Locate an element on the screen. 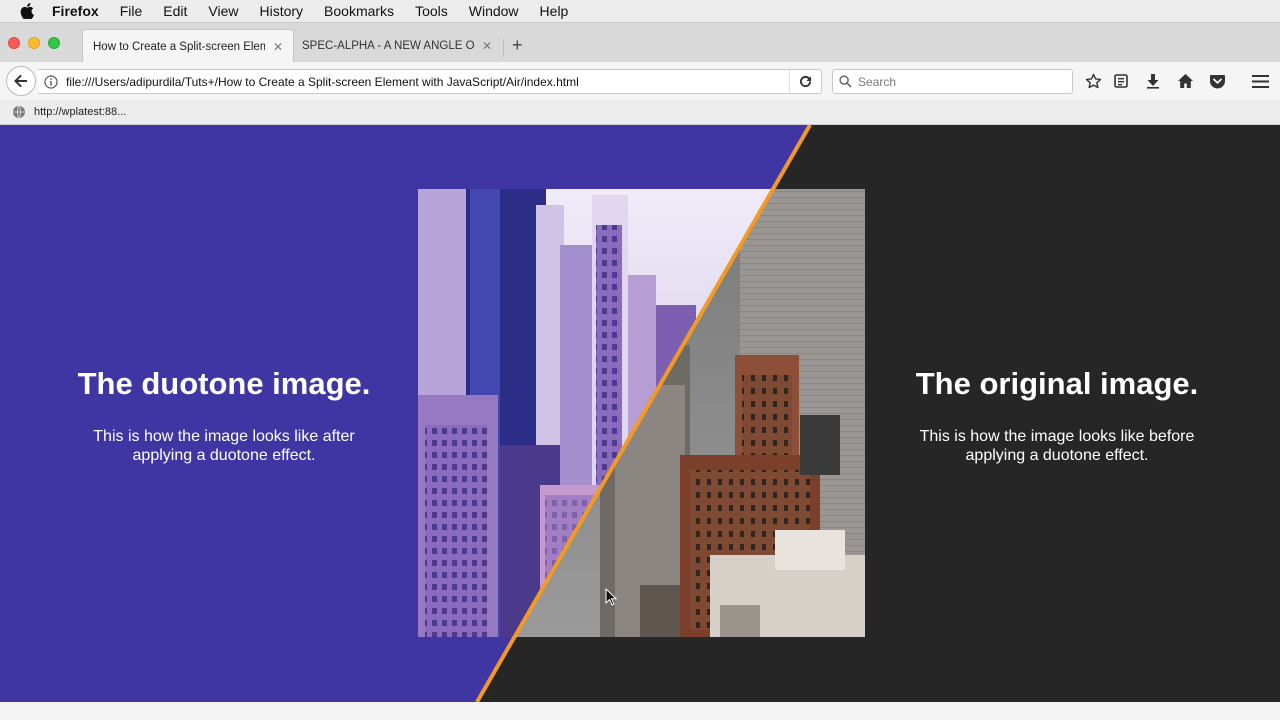 The image size is (1280, 720). menu-history: History is located at coordinates (281, 11).